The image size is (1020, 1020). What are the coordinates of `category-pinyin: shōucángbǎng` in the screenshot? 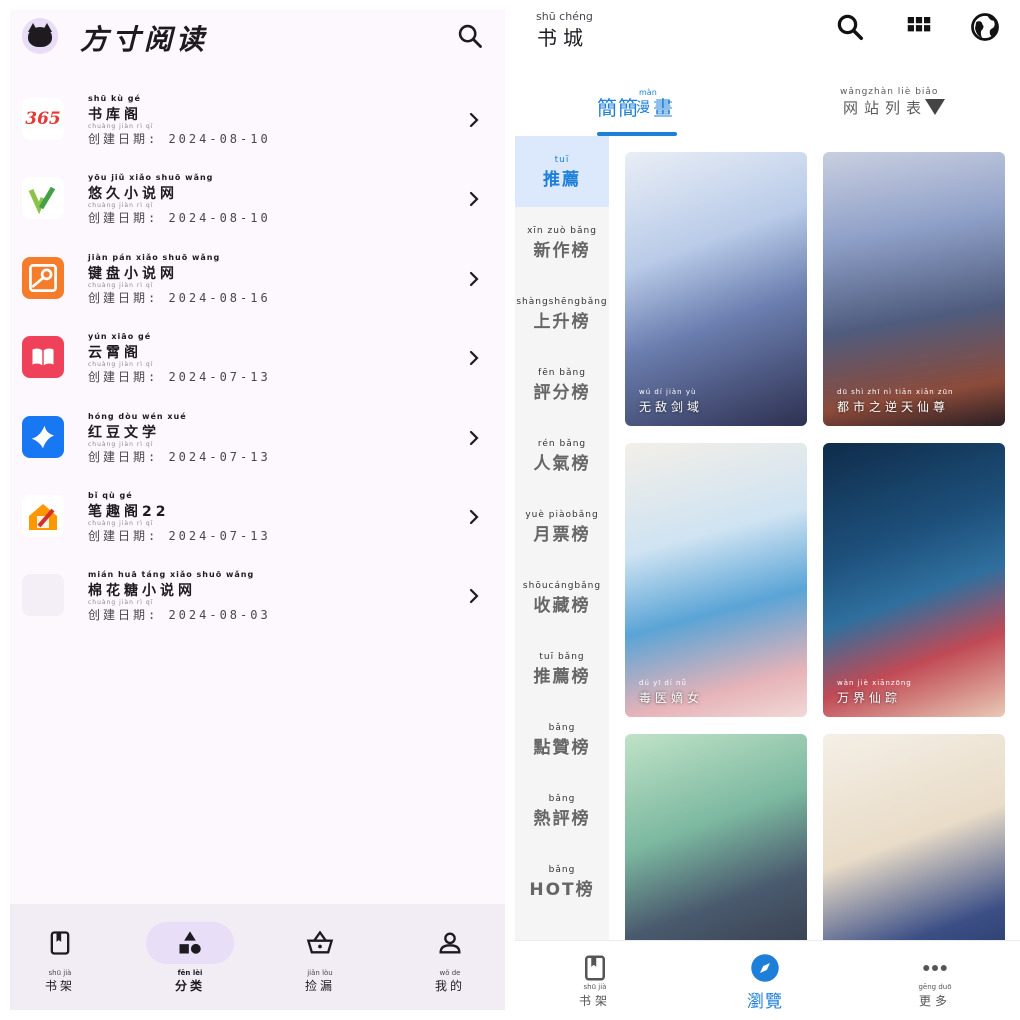 It's located at (562, 586).